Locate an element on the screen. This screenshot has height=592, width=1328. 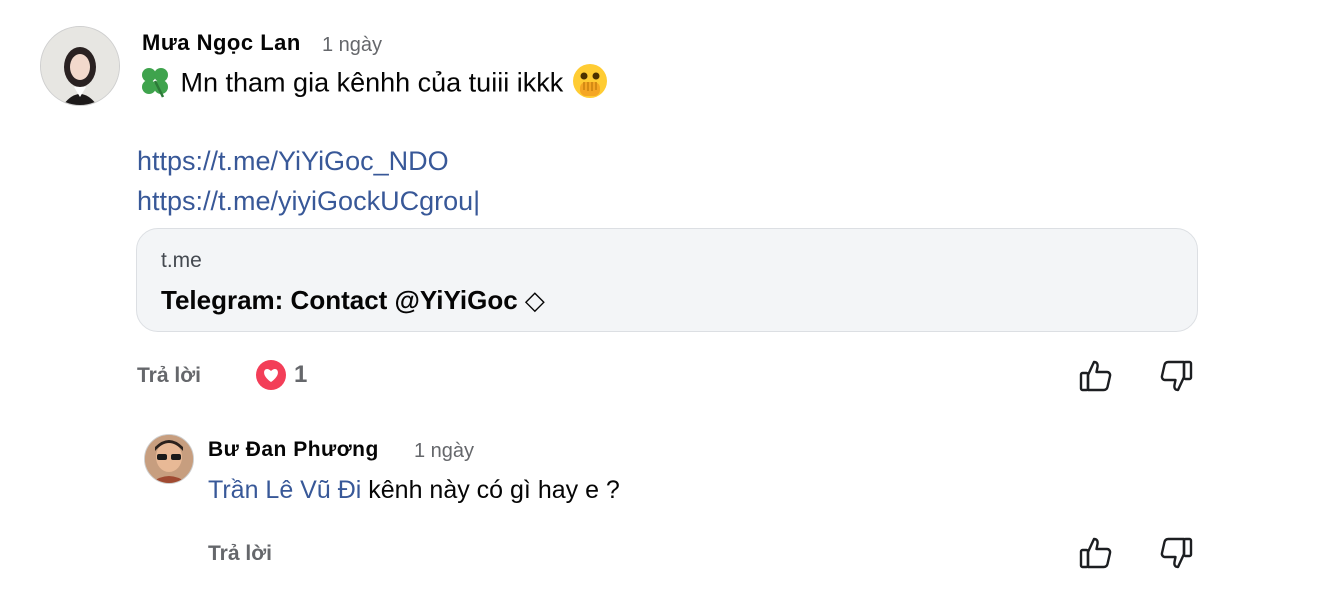
replier-name: Bư Đan Phương is located at coordinates (293, 450).